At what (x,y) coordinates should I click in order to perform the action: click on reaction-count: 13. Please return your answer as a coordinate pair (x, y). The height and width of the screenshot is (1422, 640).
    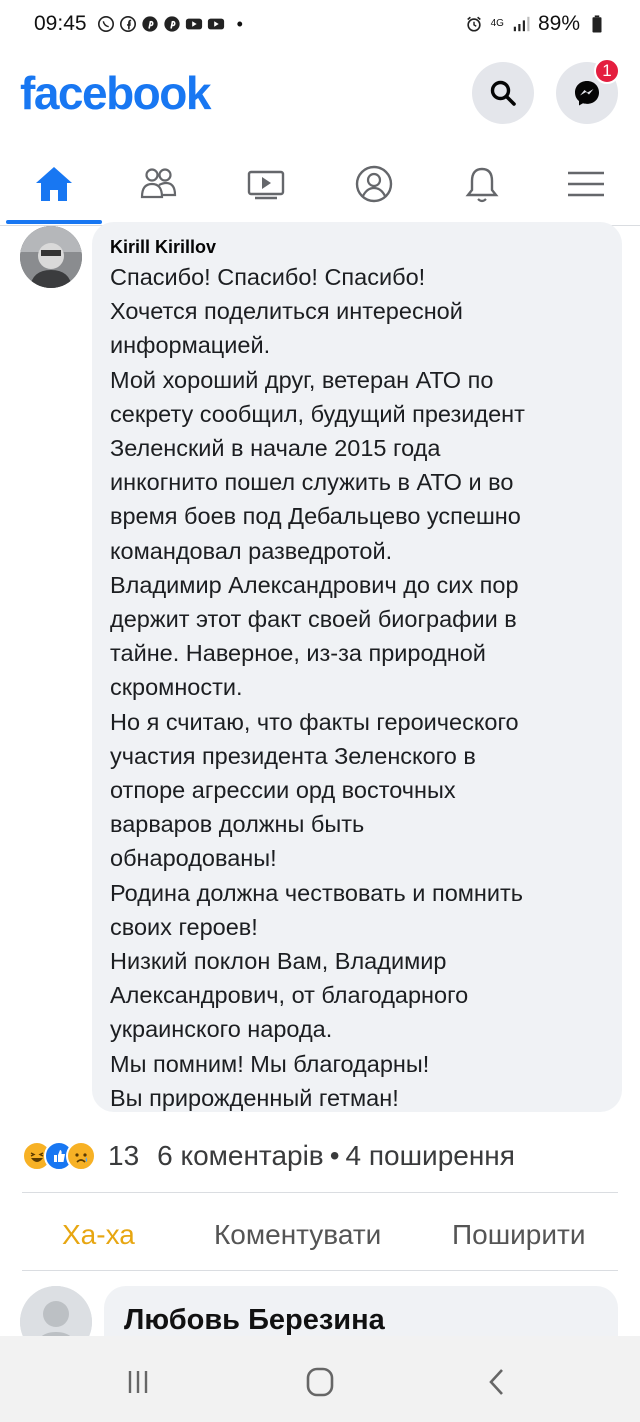
    Looking at the image, I should click on (124, 1155).